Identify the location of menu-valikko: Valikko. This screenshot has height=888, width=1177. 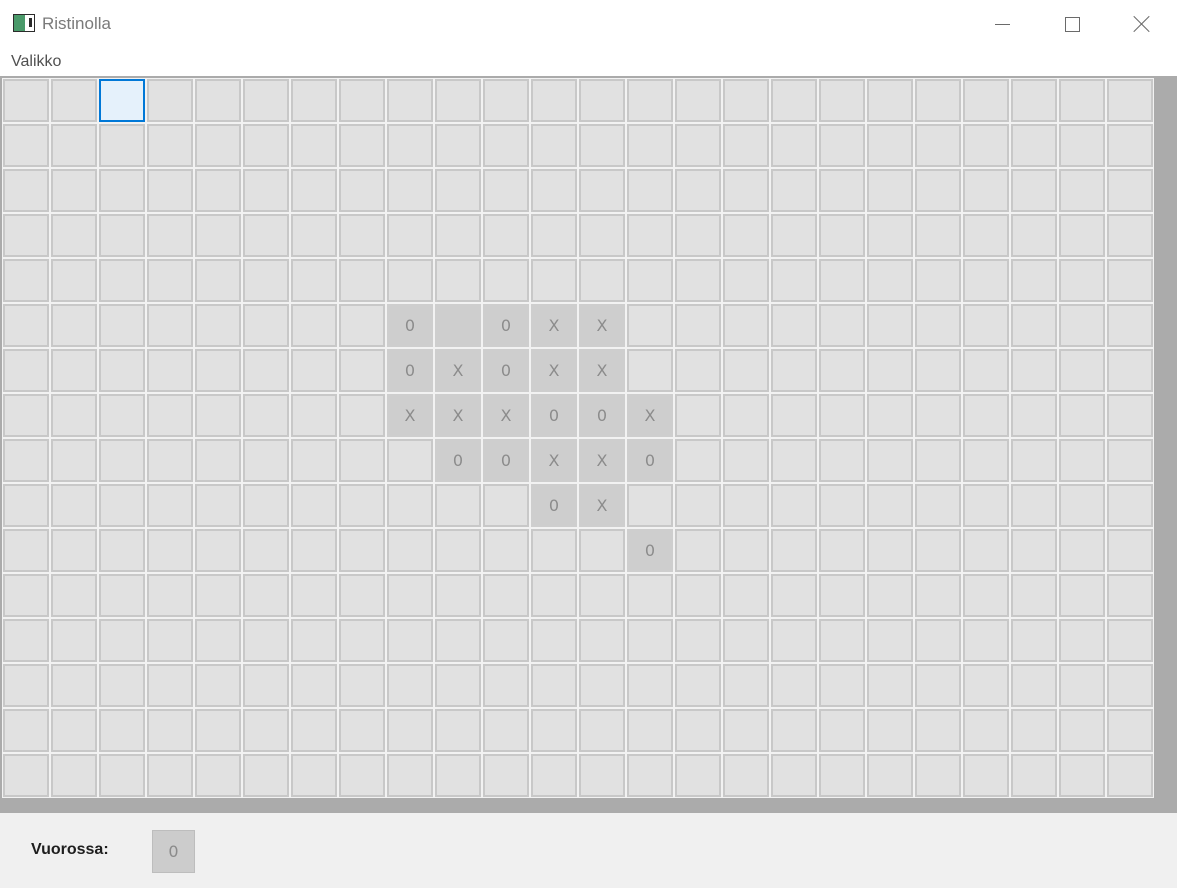
(36, 62).